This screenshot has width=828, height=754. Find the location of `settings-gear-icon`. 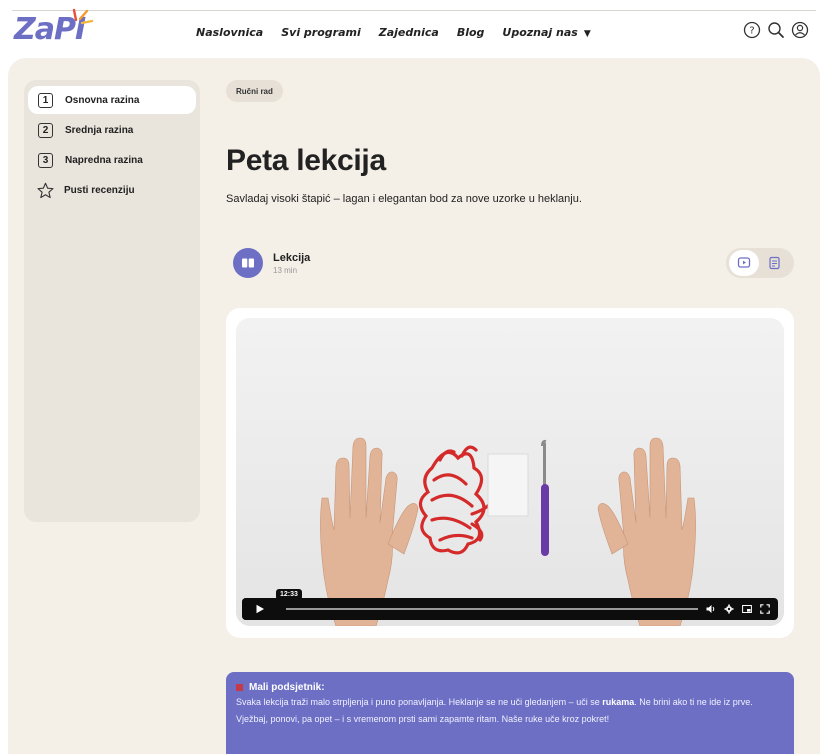

settings-gear-icon is located at coordinates (729, 609).